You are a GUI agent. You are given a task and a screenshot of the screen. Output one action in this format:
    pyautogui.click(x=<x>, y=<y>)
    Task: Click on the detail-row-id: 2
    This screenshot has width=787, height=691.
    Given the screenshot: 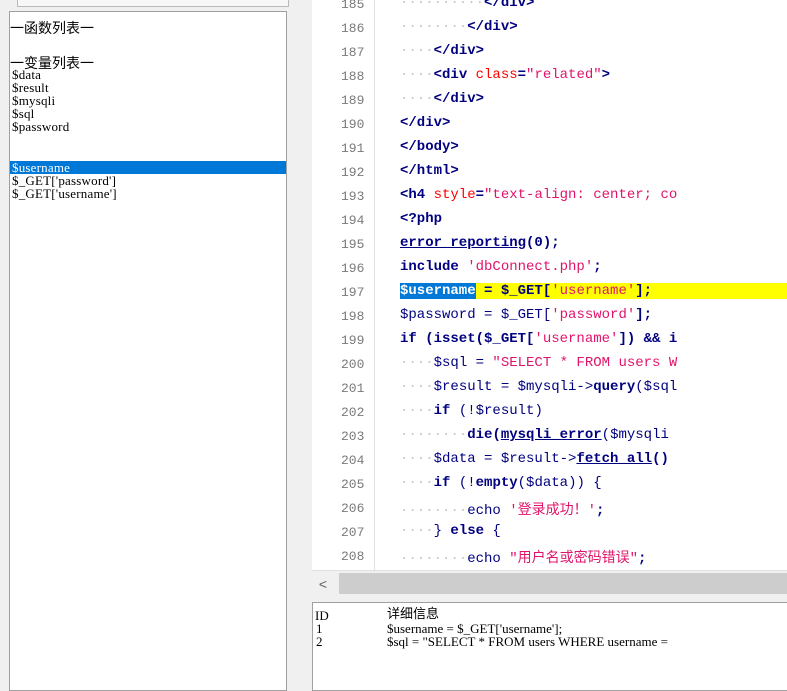 What is the action you would take?
    pyautogui.click(x=319, y=641)
    